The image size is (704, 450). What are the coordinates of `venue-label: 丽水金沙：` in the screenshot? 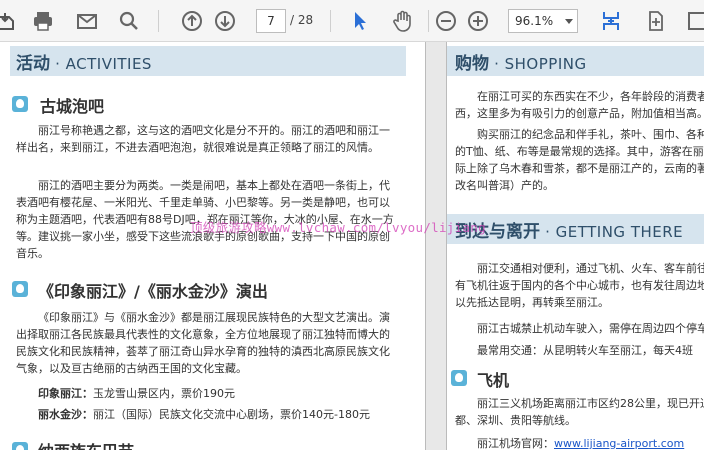 It's located at (65, 414).